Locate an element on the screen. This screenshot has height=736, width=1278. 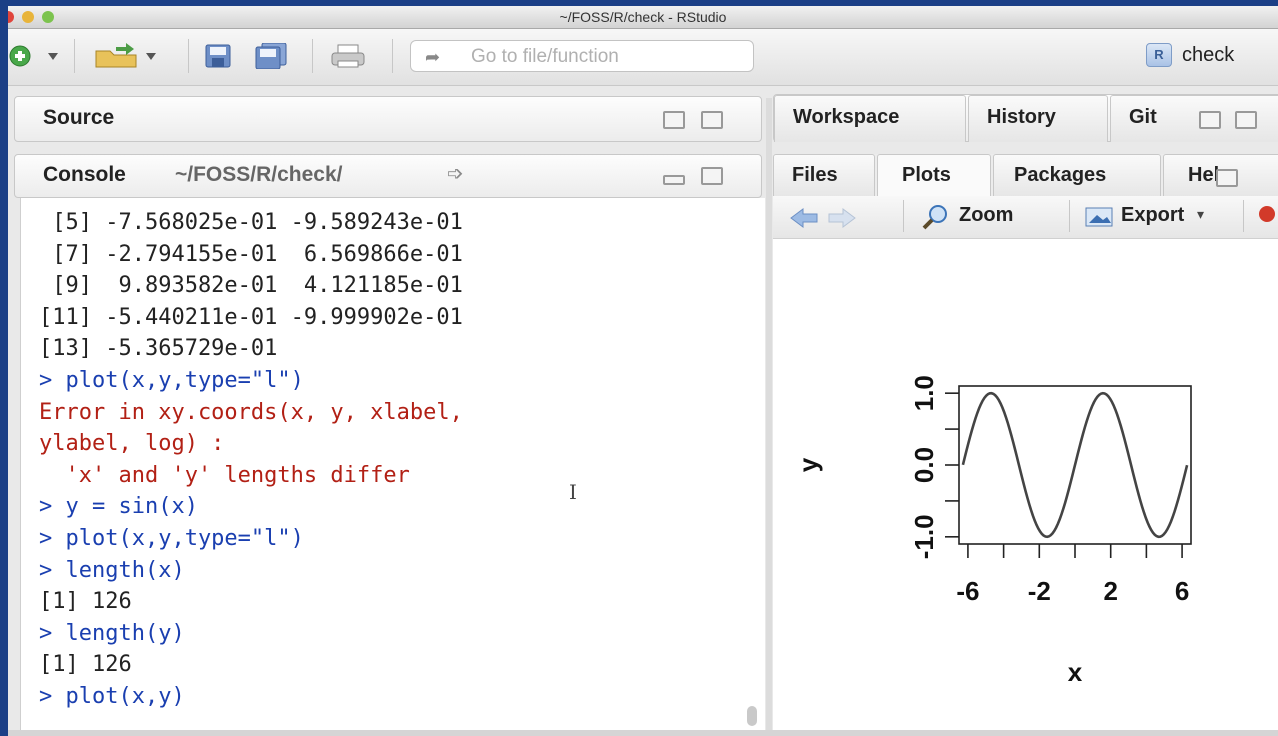
console-error-line: 'x' and 'y' lengths differ is located at coordinates (224, 475).